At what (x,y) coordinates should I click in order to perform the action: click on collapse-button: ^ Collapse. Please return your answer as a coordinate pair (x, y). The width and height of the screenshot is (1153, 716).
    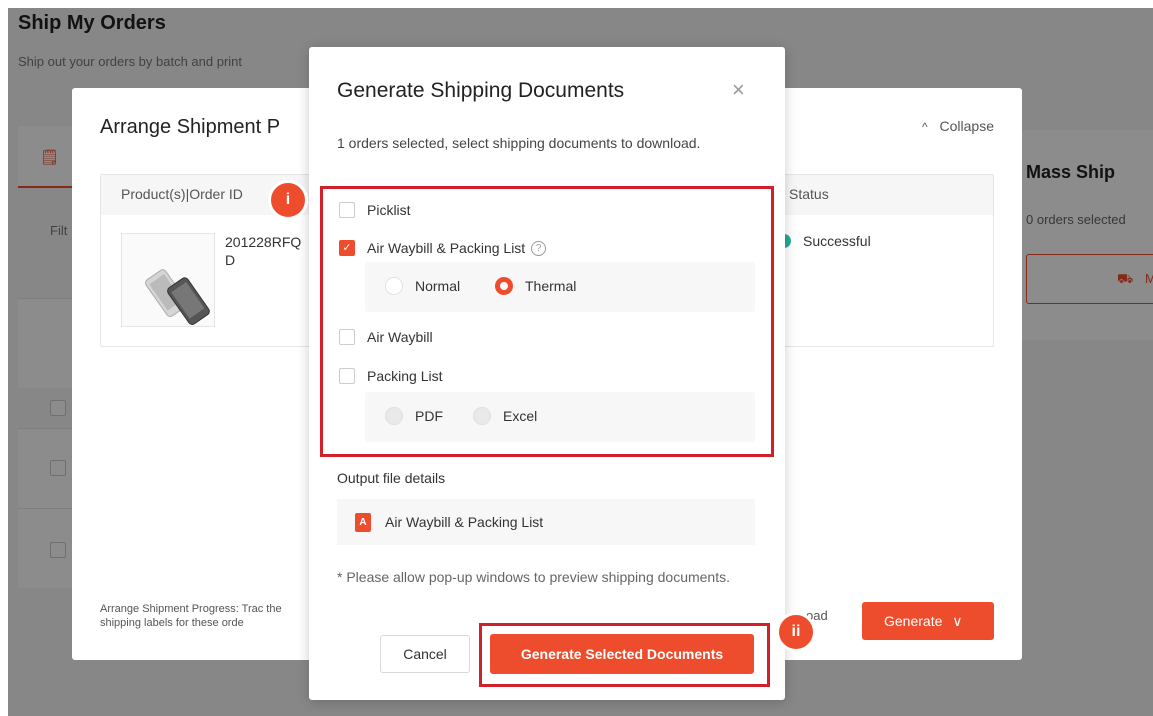
    Looking at the image, I should click on (958, 126).